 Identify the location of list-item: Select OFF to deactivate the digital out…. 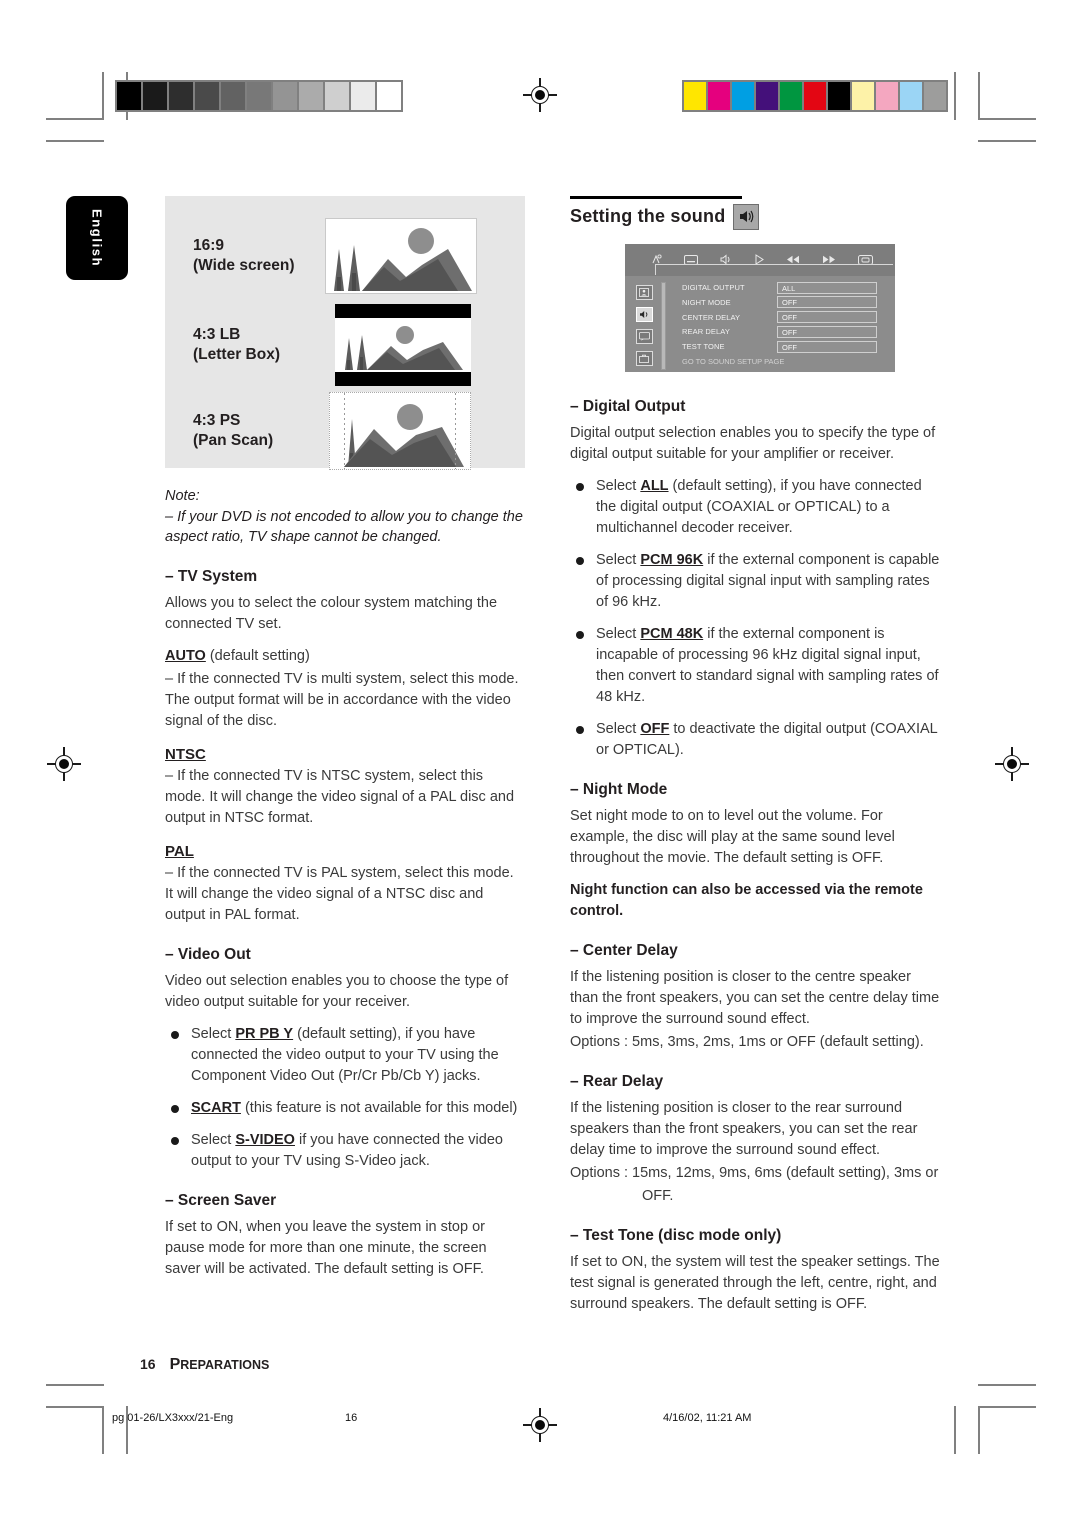
(756, 740).